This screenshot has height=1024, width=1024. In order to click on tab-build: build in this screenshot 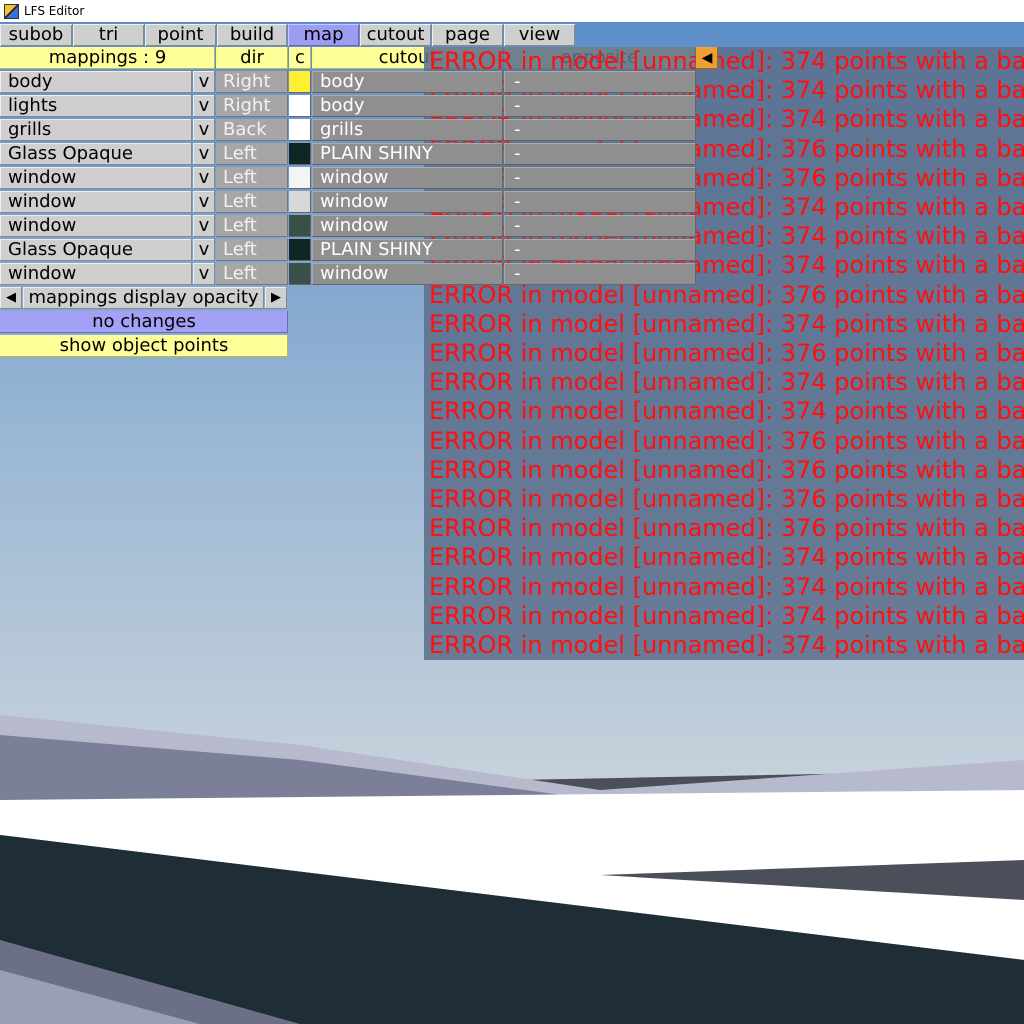, I will do `click(252, 35)`.